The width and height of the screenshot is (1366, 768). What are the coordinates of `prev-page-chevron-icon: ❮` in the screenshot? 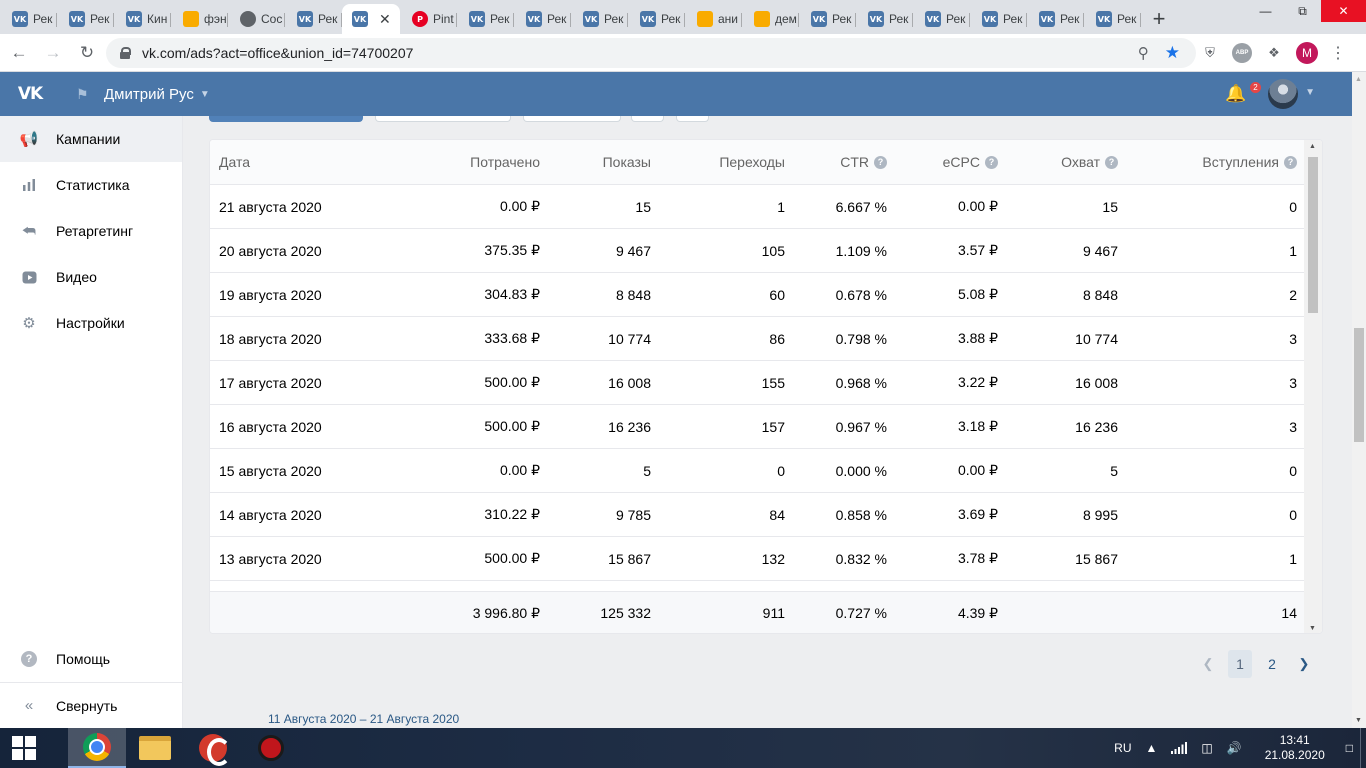 It's located at (1208, 664).